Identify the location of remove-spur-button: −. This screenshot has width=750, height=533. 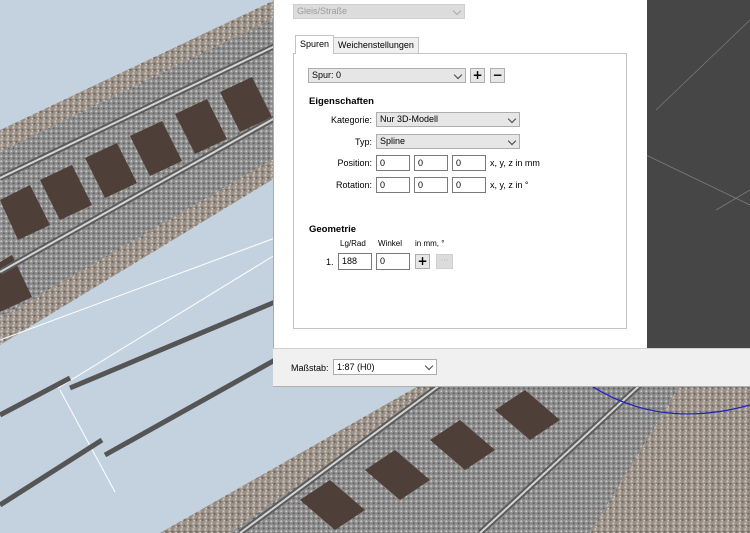
(497, 75).